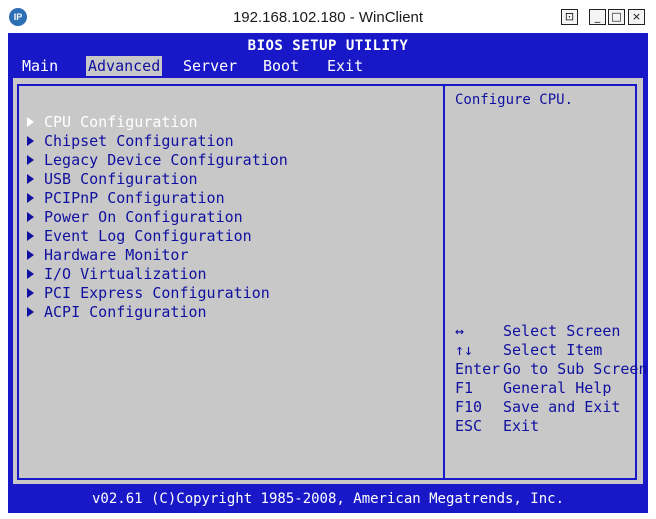  Describe the element at coordinates (460, 331) in the screenshot. I see `key-name: ↔` at that location.